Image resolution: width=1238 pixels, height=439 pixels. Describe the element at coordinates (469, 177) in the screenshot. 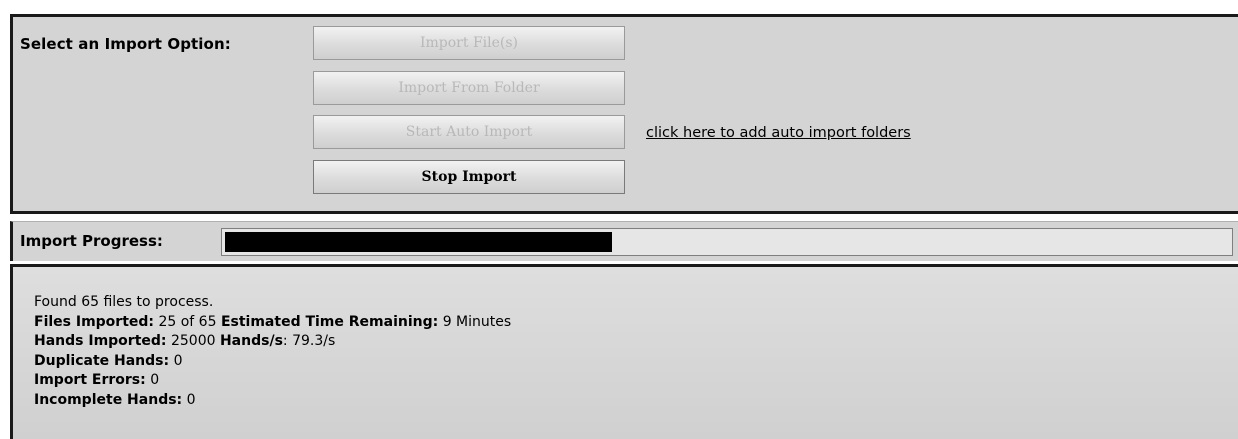

I see `stop-import-button: Stop Import` at that location.